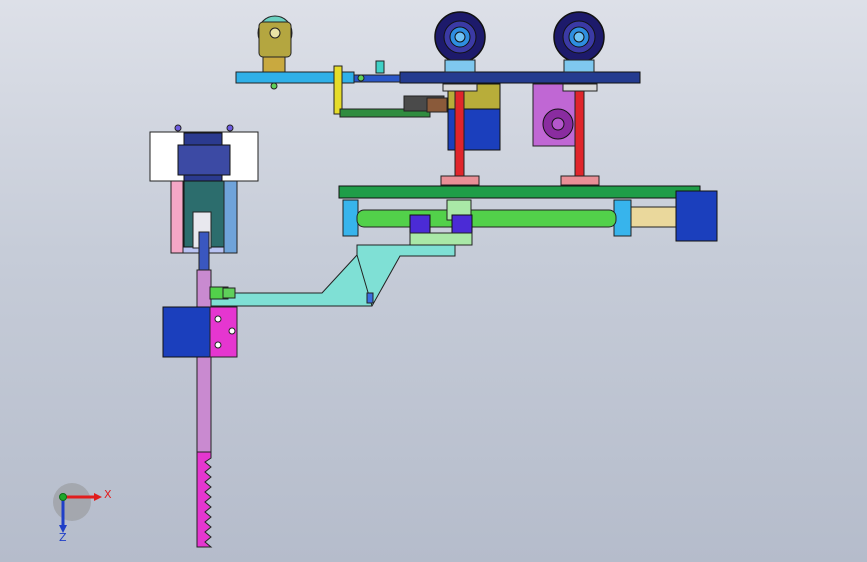 Image resolution: width=867 pixels, height=562 pixels. I want to click on rail-motor, so click(696, 216).